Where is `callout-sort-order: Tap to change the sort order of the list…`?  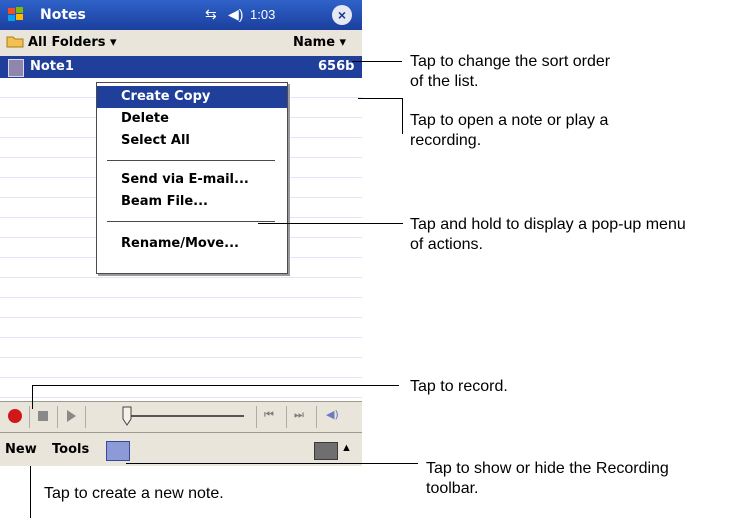
callout-sort-order: Tap to change the sort order of the list… is located at coordinates (510, 71).